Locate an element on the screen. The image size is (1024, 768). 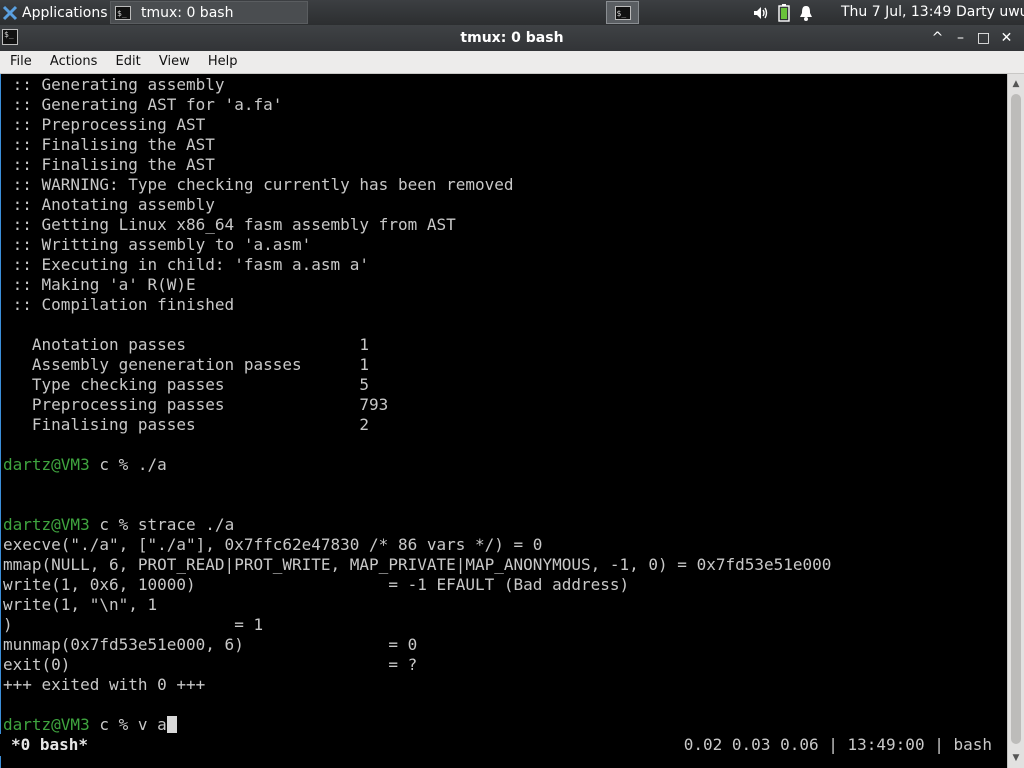
terminal-scrollbar: ▲ ▼ is located at coordinates (1015, 421).